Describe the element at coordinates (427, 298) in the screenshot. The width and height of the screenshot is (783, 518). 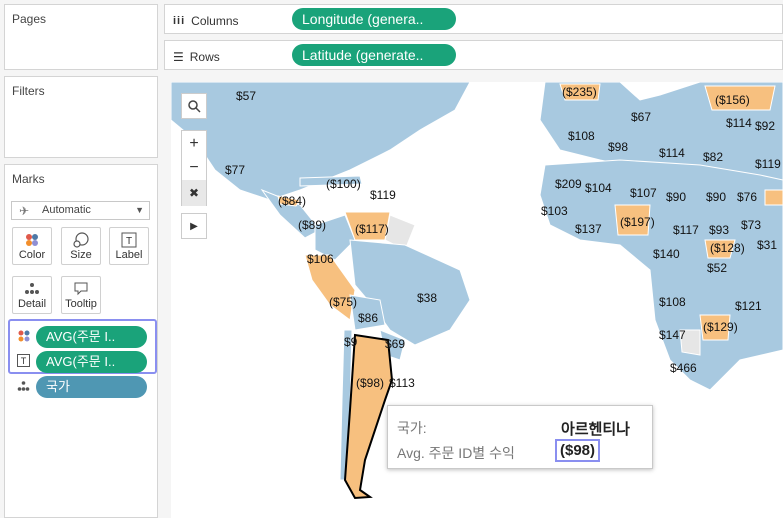
I see `map-value-label: $38` at that location.